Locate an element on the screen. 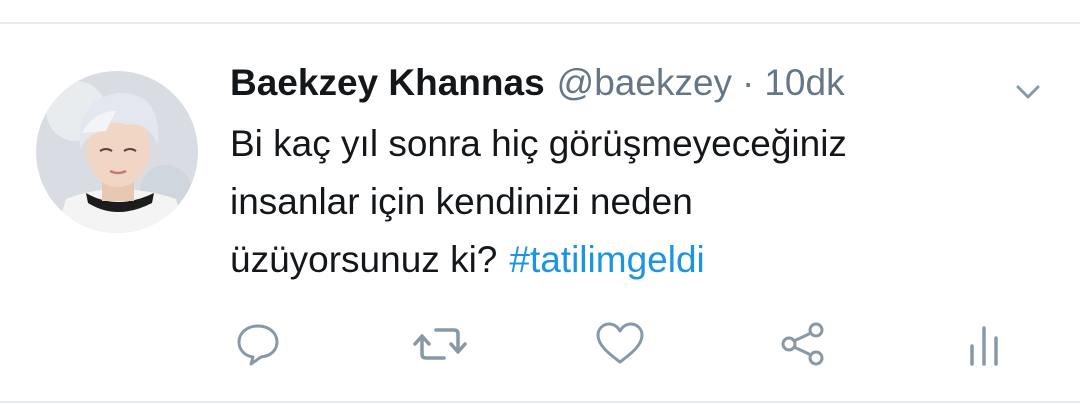  heart-icon is located at coordinates (620, 343).